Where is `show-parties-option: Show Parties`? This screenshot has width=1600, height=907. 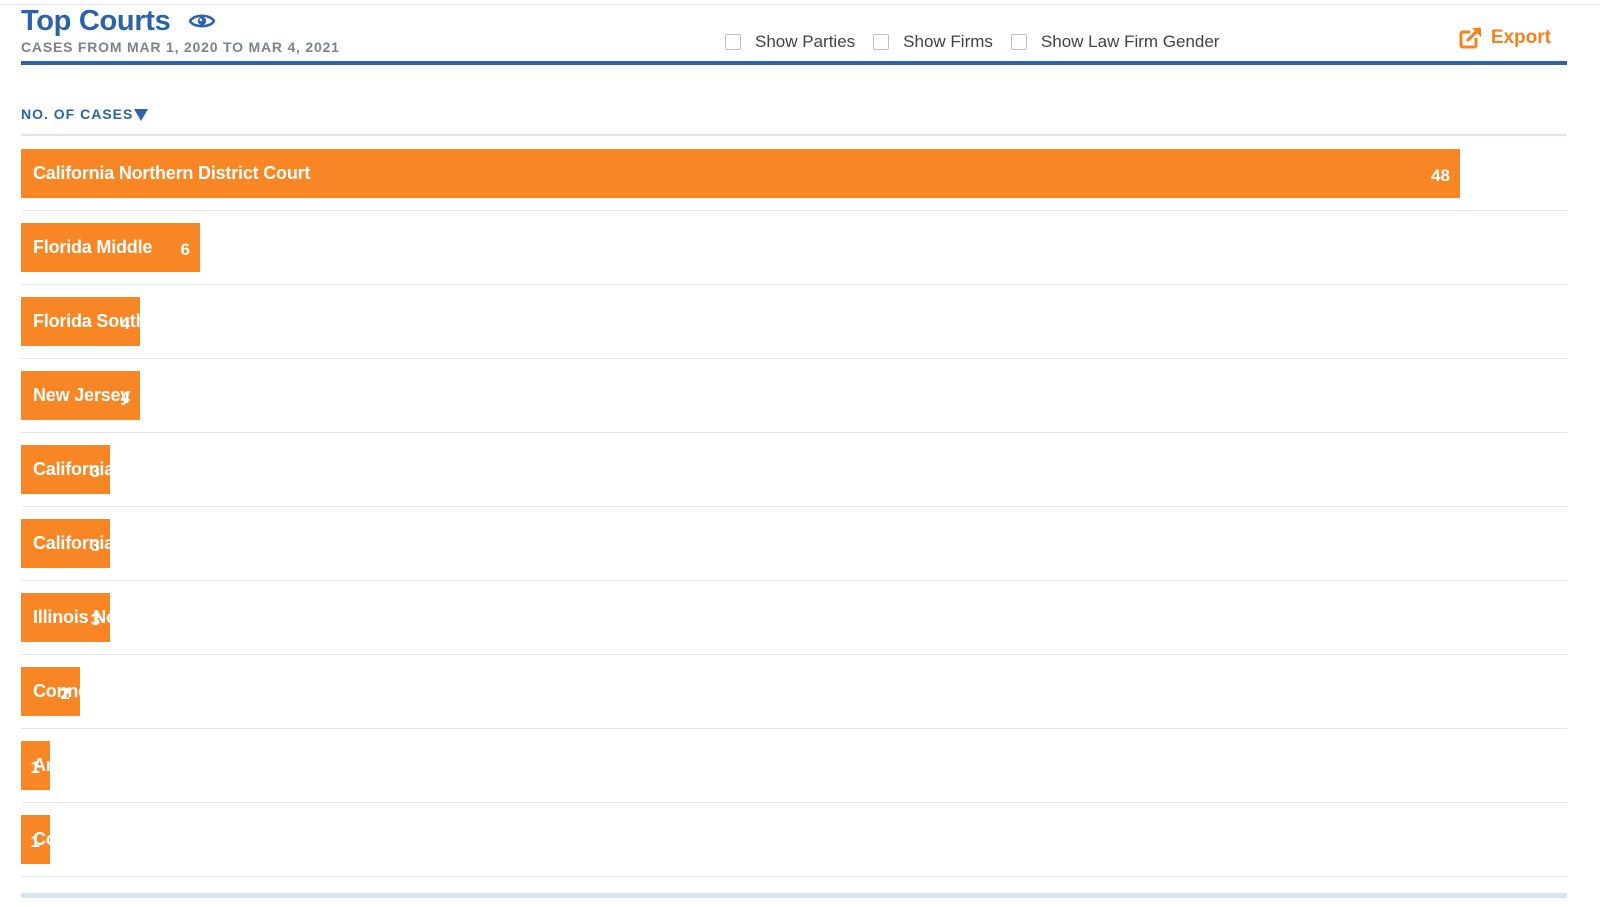
show-parties-option: Show Parties is located at coordinates (790, 42).